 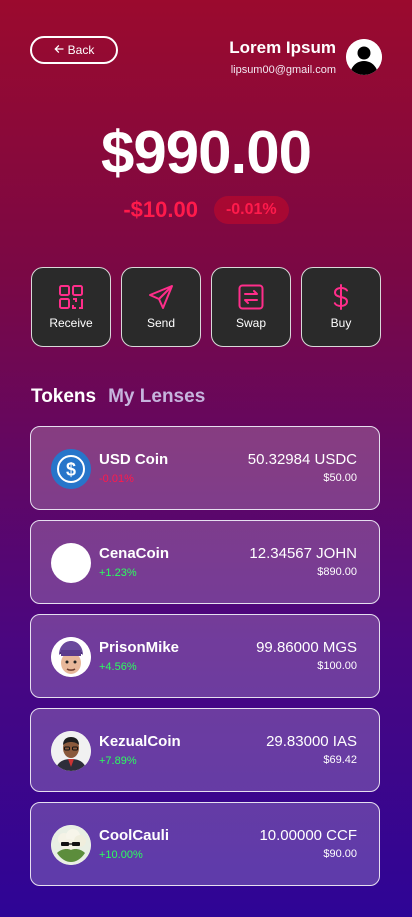 I want to click on buy-label: Buy, so click(x=341, y=323).